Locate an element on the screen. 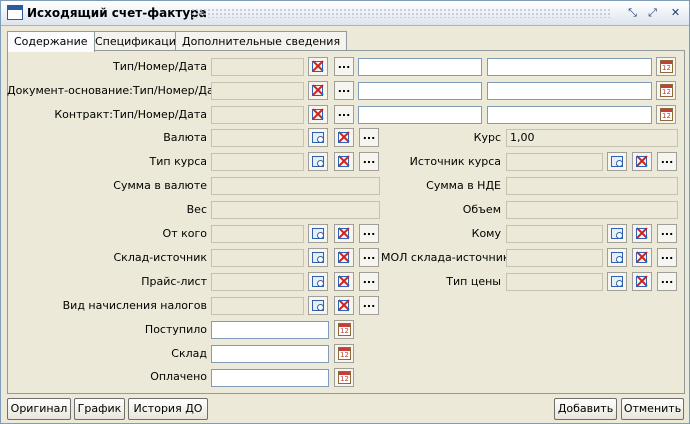 The height and width of the screenshot is (424, 690). window-title: Исходящий счет-фактура is located at coordinates (117, 13).